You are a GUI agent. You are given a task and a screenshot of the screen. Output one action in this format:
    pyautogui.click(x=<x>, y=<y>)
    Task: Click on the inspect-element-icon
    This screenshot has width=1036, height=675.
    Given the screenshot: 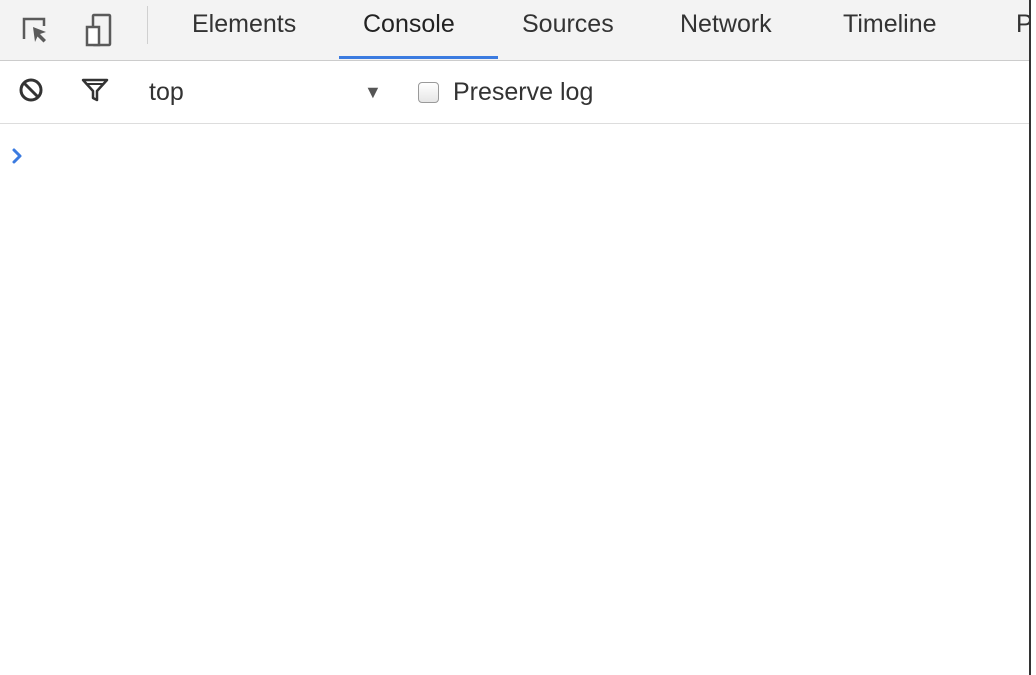 What is the action you would take?
    pyautogui.click(x=35, y=30)
    